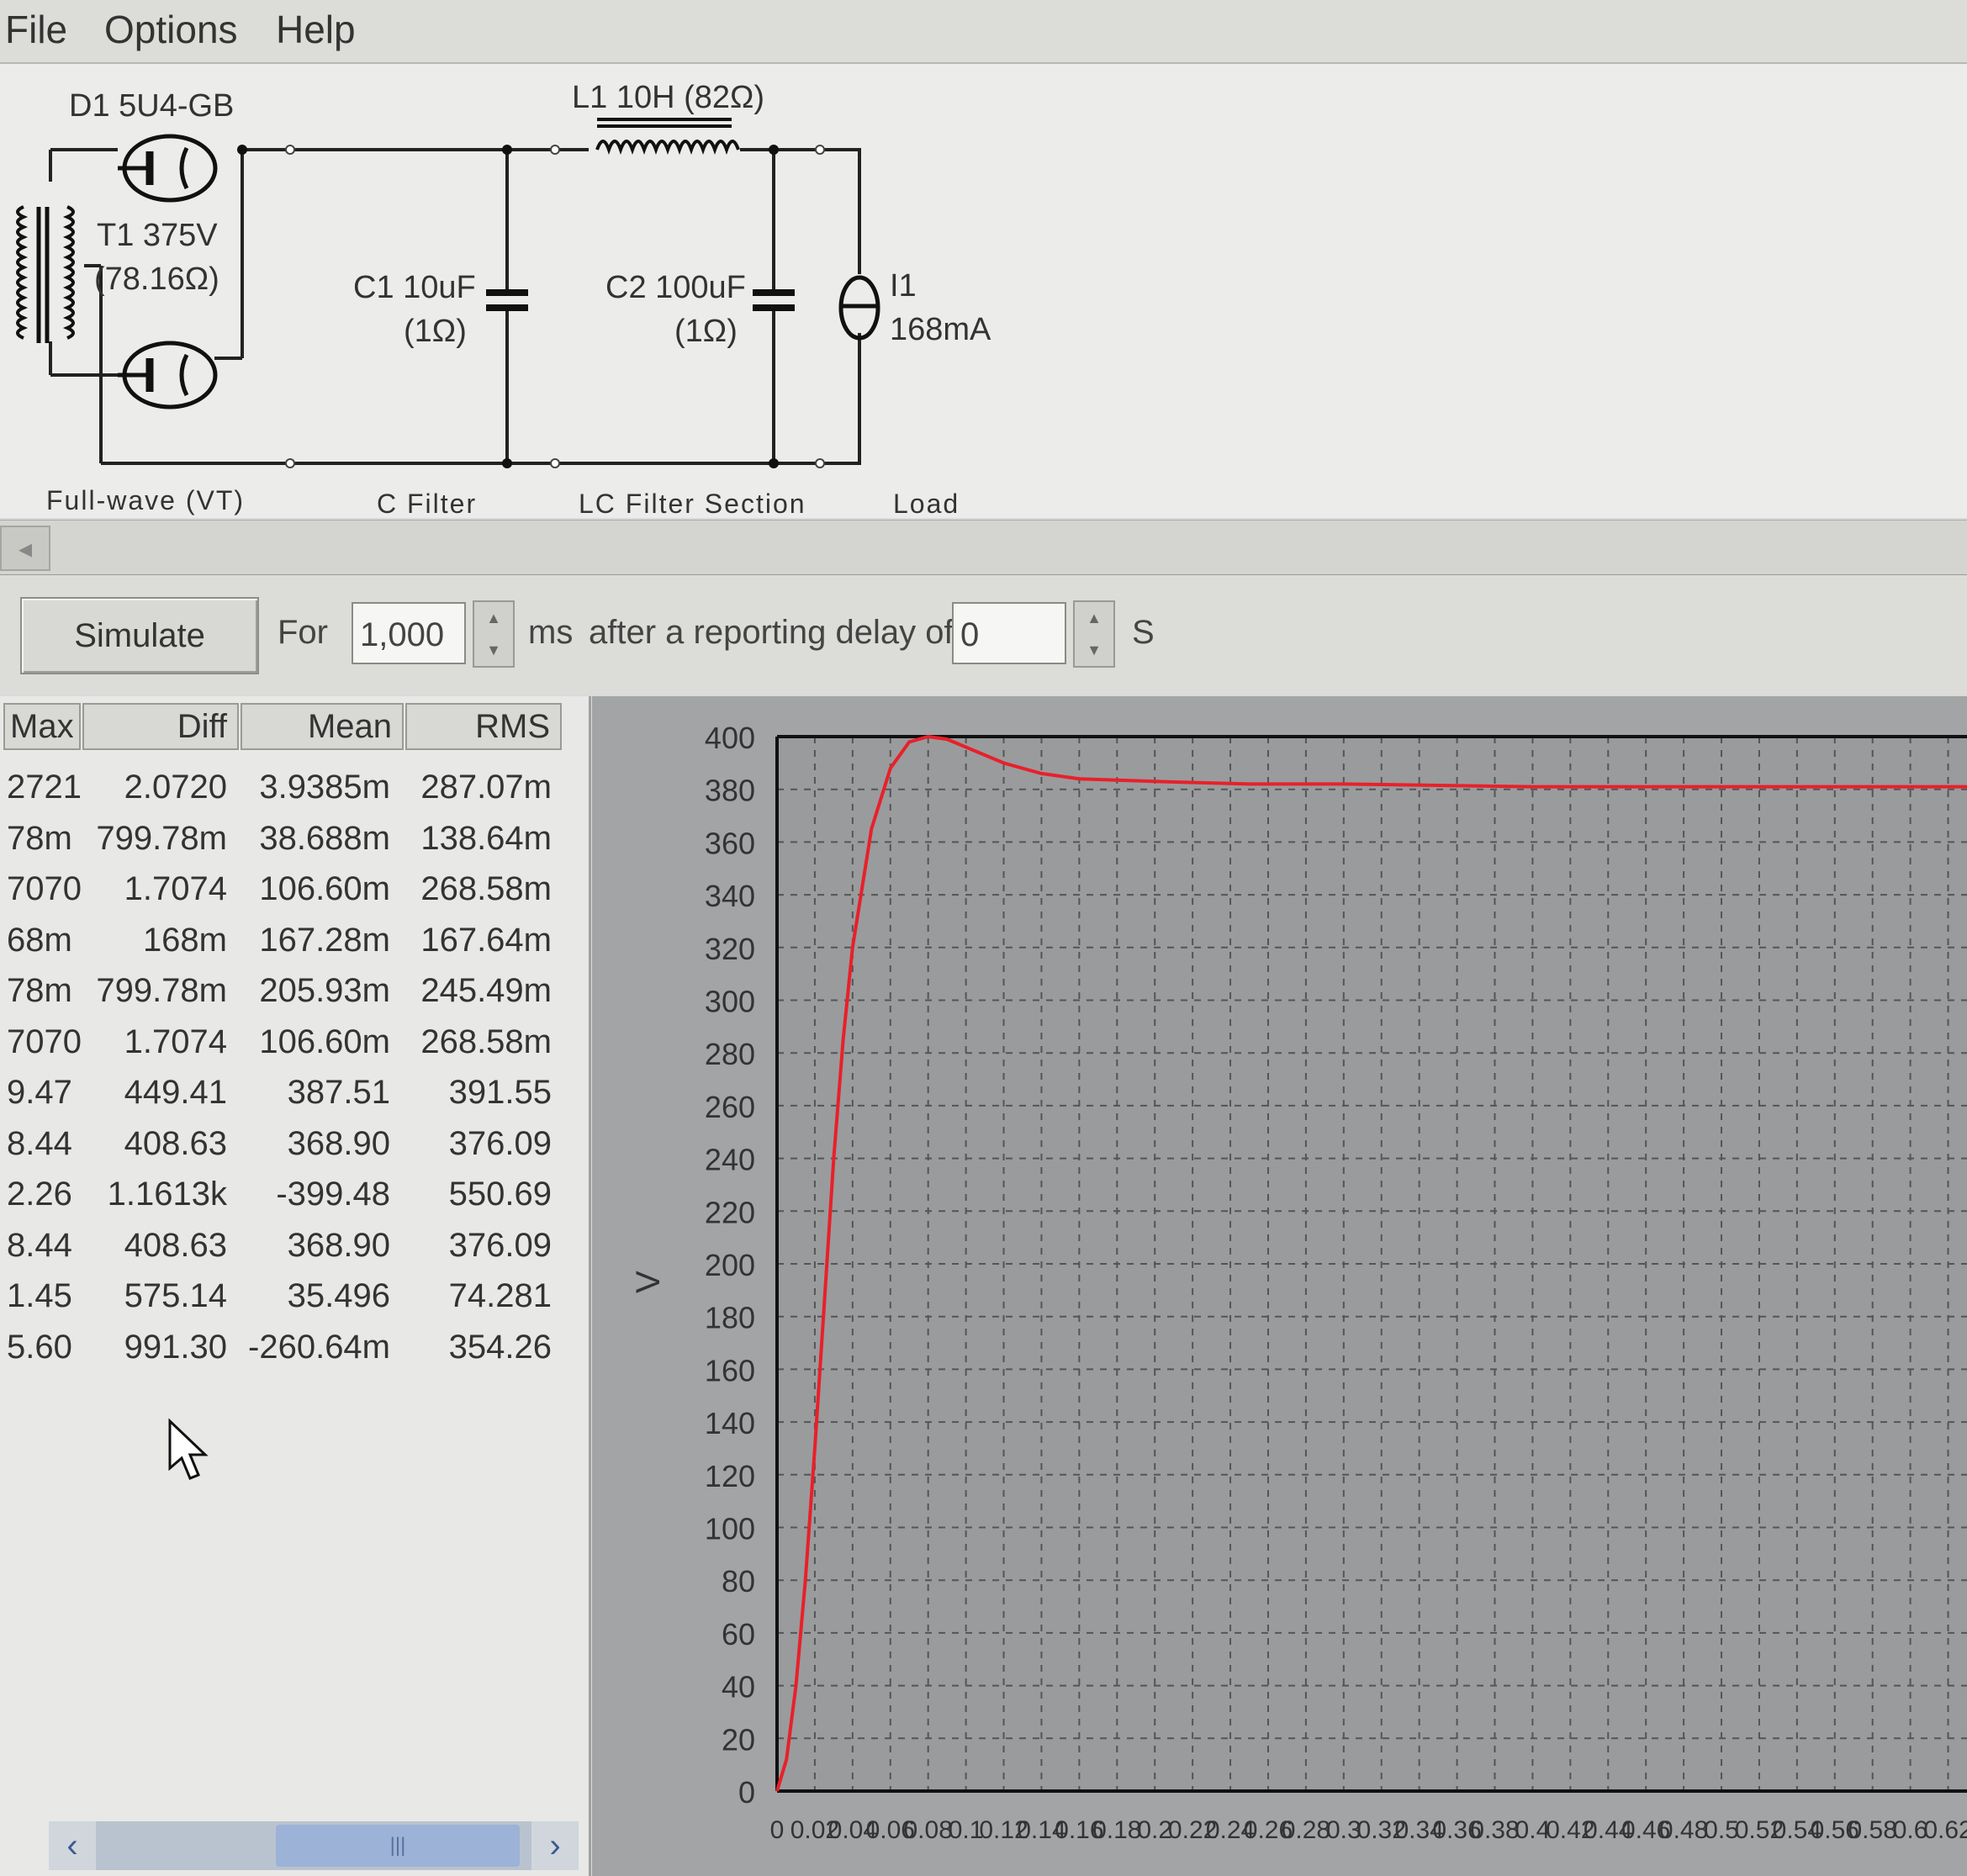 The height and width of the screenshot is (1876, 1967). What do you see at coordinates (398, 1846) in the screenshot?
I see `scrollbar-thumb: |||` at bounding box center [398, 1846].